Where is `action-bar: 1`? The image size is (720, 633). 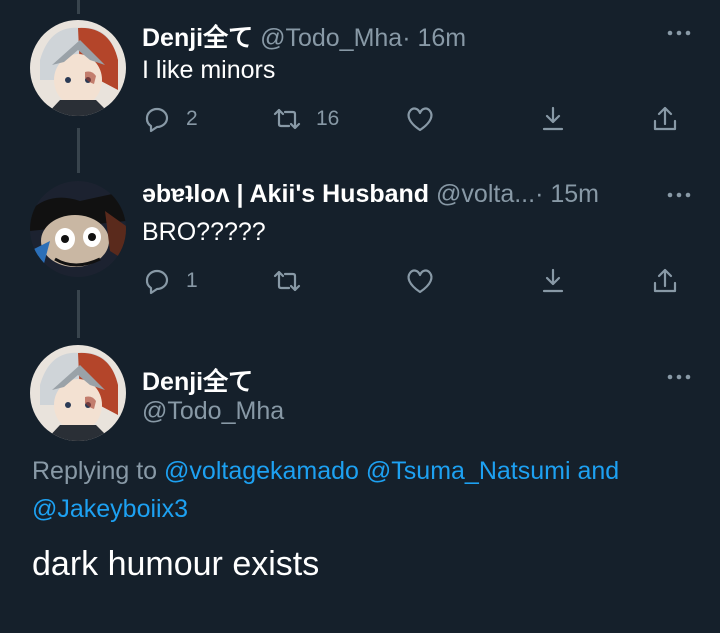
action-bar: 1 is located at coordinates (414, 281).